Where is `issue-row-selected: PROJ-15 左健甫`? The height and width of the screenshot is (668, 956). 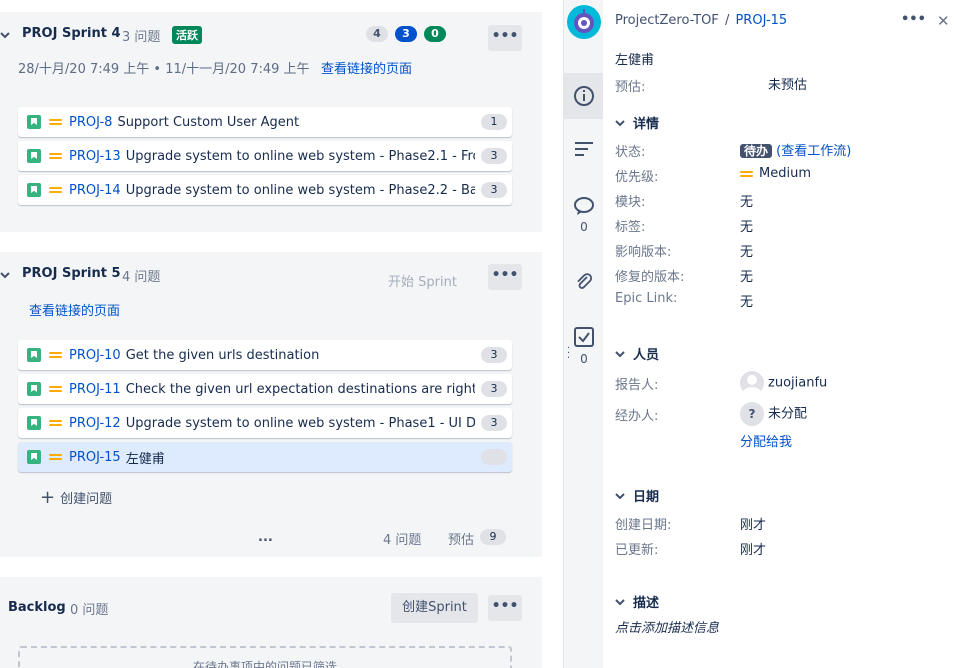 issue-row-selected: PROJ-15 左健甫 is located at coordinates (265, 457).